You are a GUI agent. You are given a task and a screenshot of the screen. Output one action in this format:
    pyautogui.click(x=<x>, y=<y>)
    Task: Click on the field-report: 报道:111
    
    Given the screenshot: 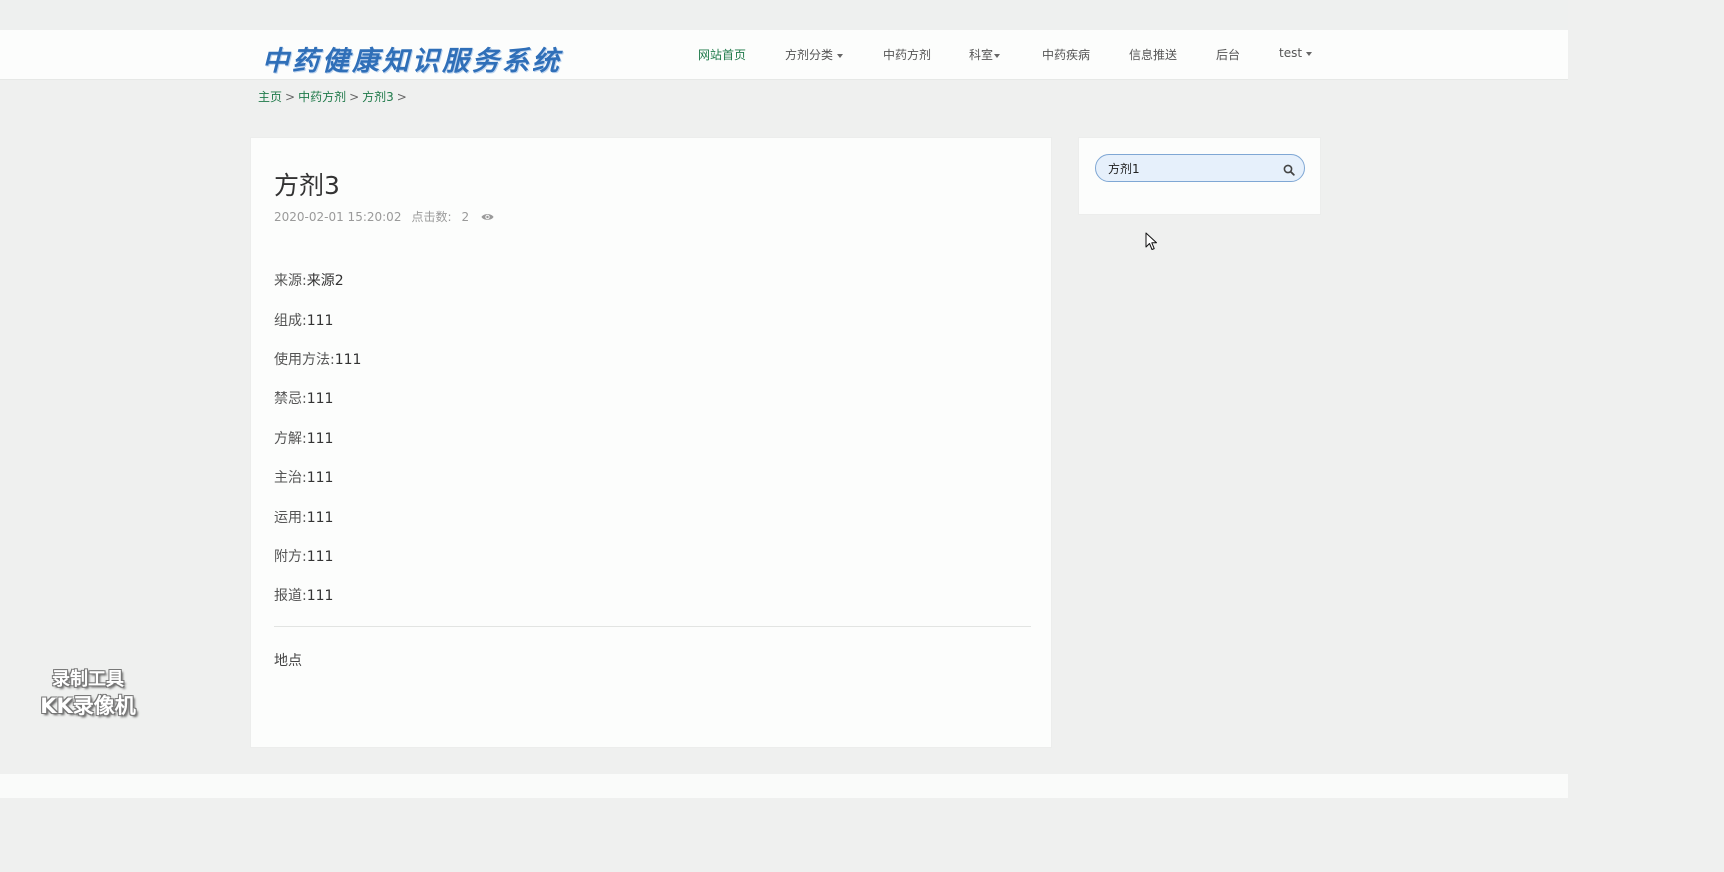 What is the action you would take?
    pyautogui.click(x=303, y=595)
    